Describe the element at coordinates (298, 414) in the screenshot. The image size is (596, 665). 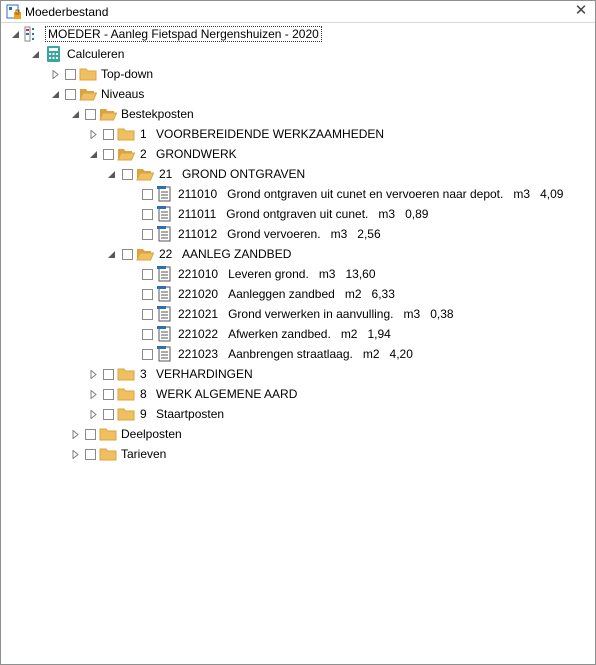
I see `tree-node-9: 9 Staartposten` at that location.